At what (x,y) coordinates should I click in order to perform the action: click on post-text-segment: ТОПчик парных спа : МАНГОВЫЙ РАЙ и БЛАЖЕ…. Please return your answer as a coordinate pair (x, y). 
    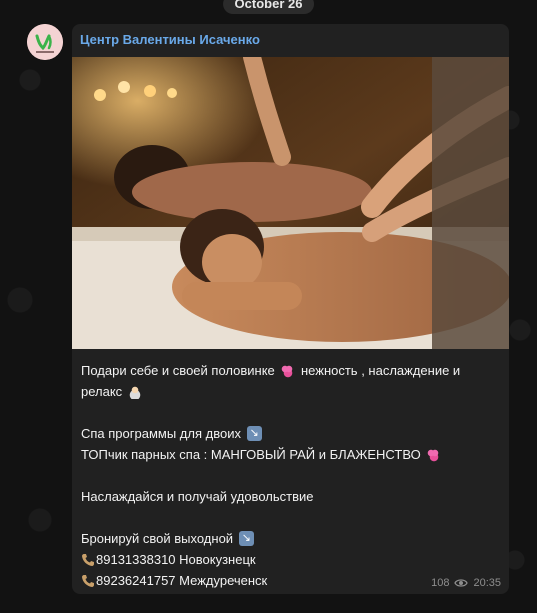
    Looking at the image, I should click on (253, 454).